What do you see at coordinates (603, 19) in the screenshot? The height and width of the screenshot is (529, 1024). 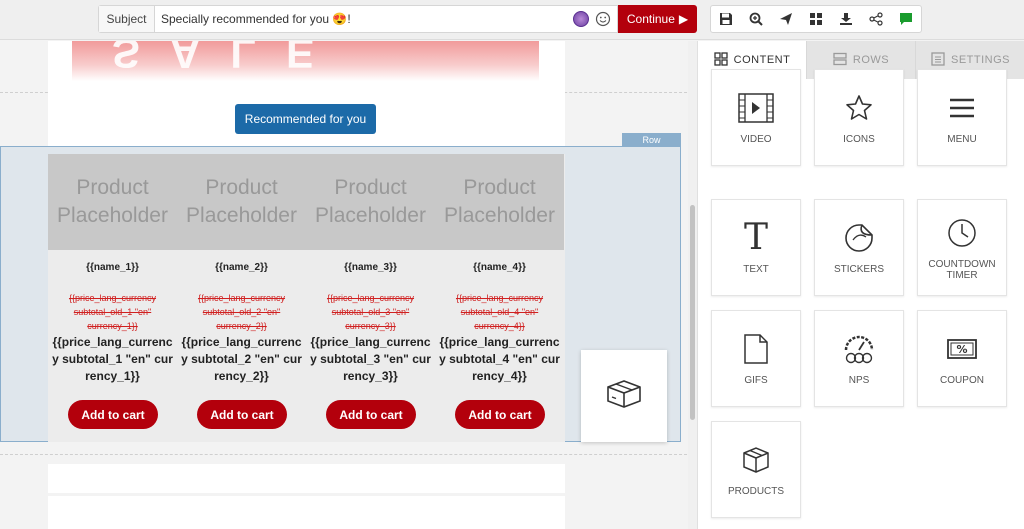 I see `emoji-icon` at bounding box center [603, 19].